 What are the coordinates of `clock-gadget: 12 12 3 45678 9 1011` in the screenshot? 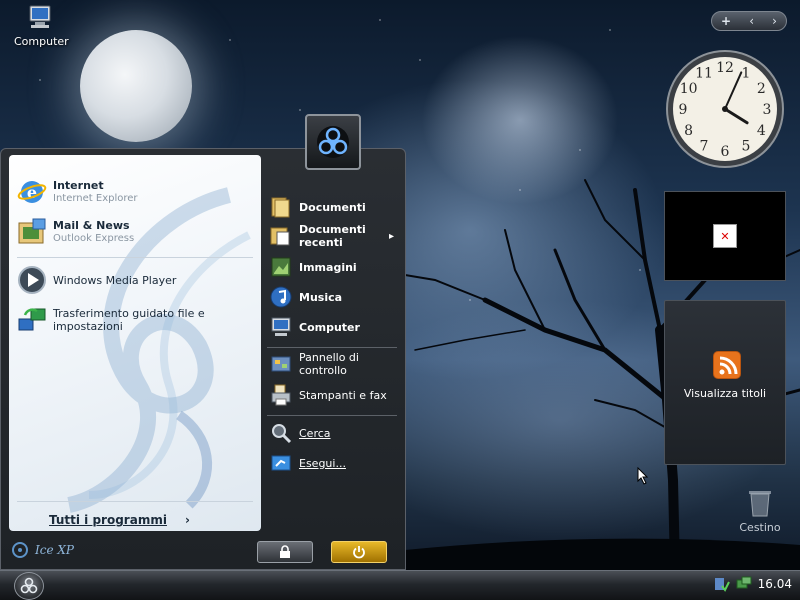 It's located at (725, 109).